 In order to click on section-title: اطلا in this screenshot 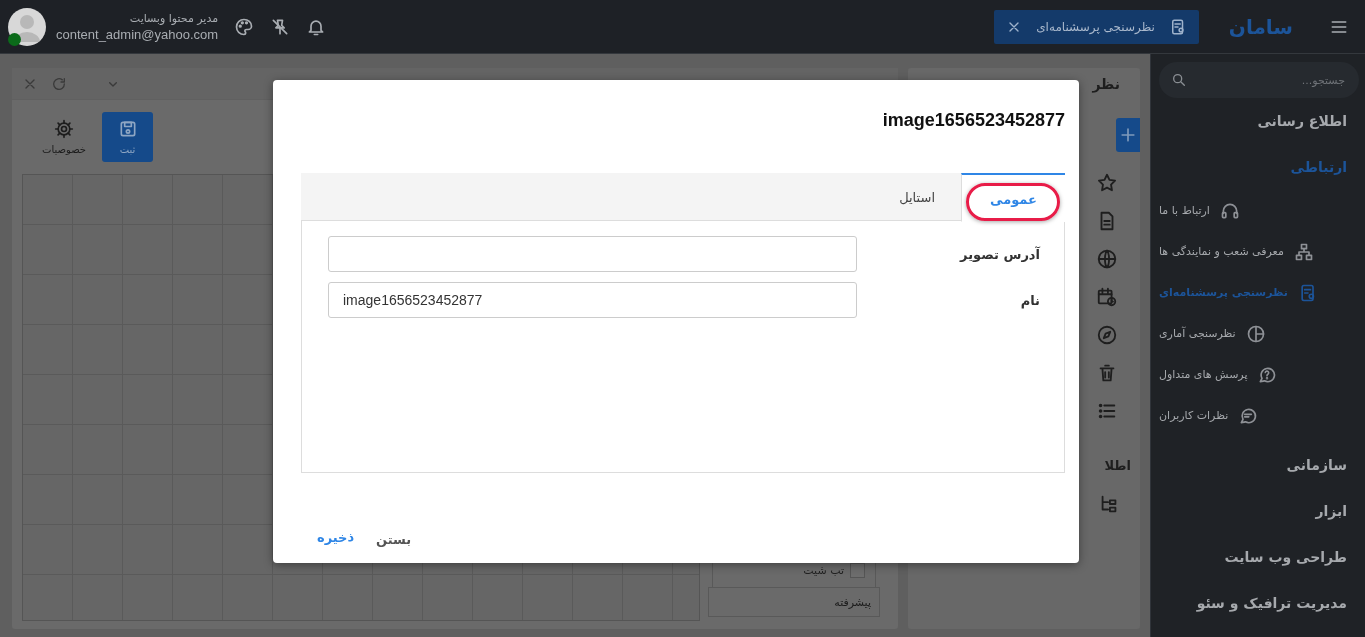, I will do `click(1117, 465)`.